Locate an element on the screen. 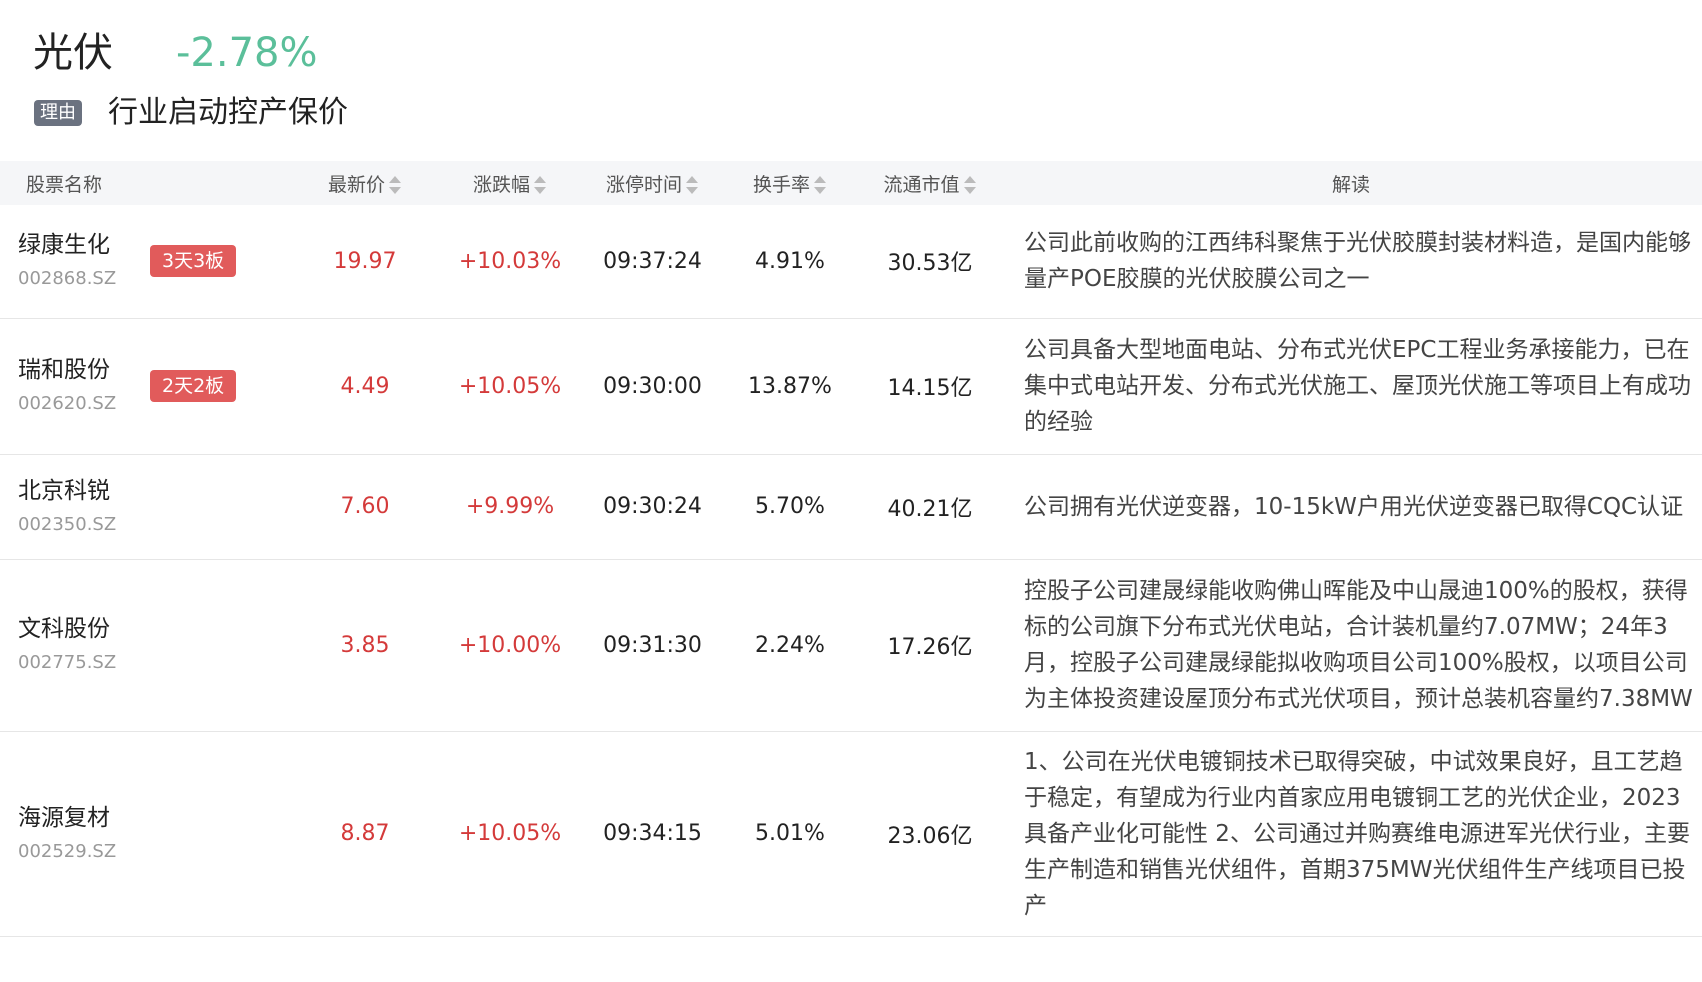 The height and width of the screenshot is (982, 1702). stock-name: 绿康生化 is located at coordinates (84, 245).